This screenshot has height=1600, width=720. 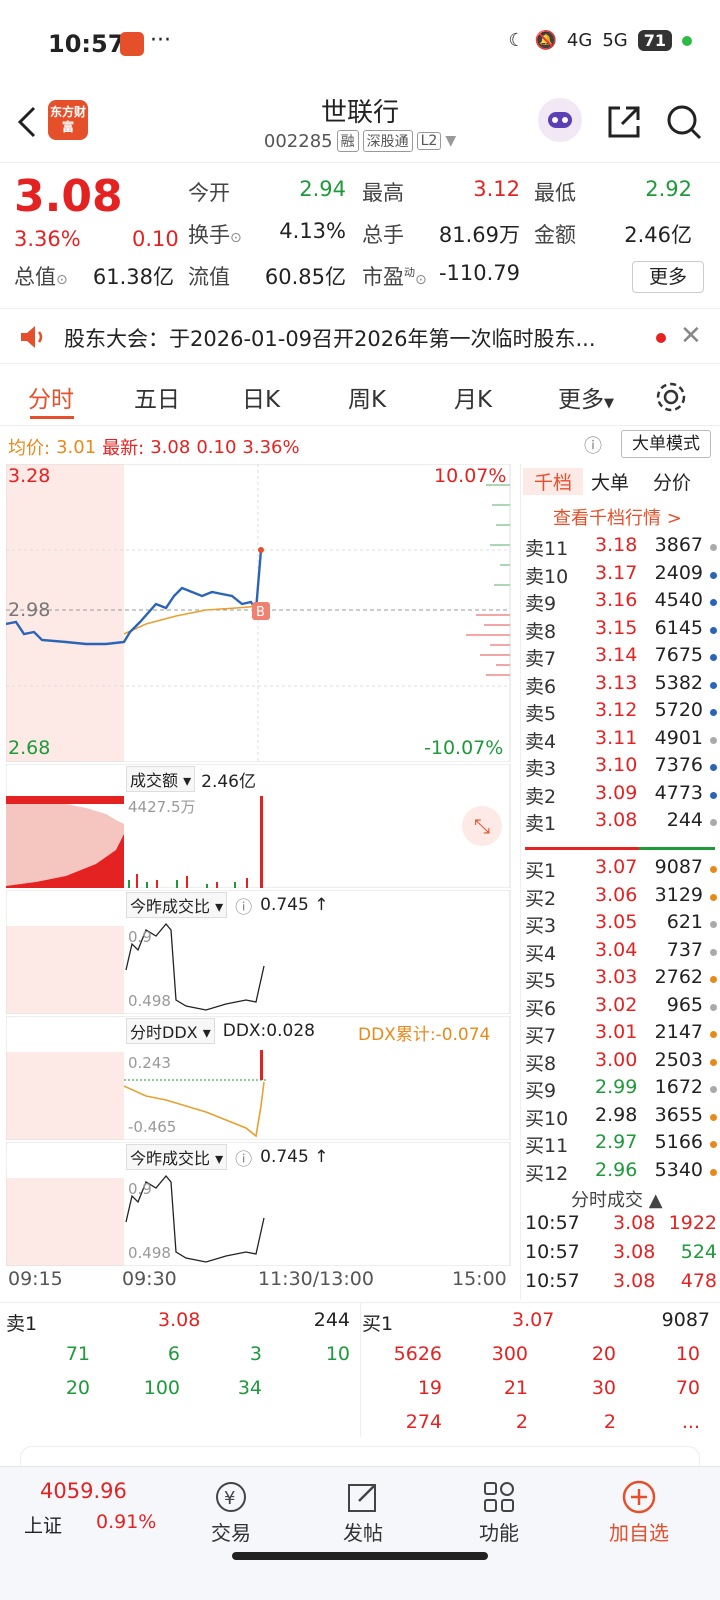 What do you see at coordinates (617, 517) in the screenshot?
I see `view-full-depth-link: 查看千档行情 >` at bounding box center [617, 517].